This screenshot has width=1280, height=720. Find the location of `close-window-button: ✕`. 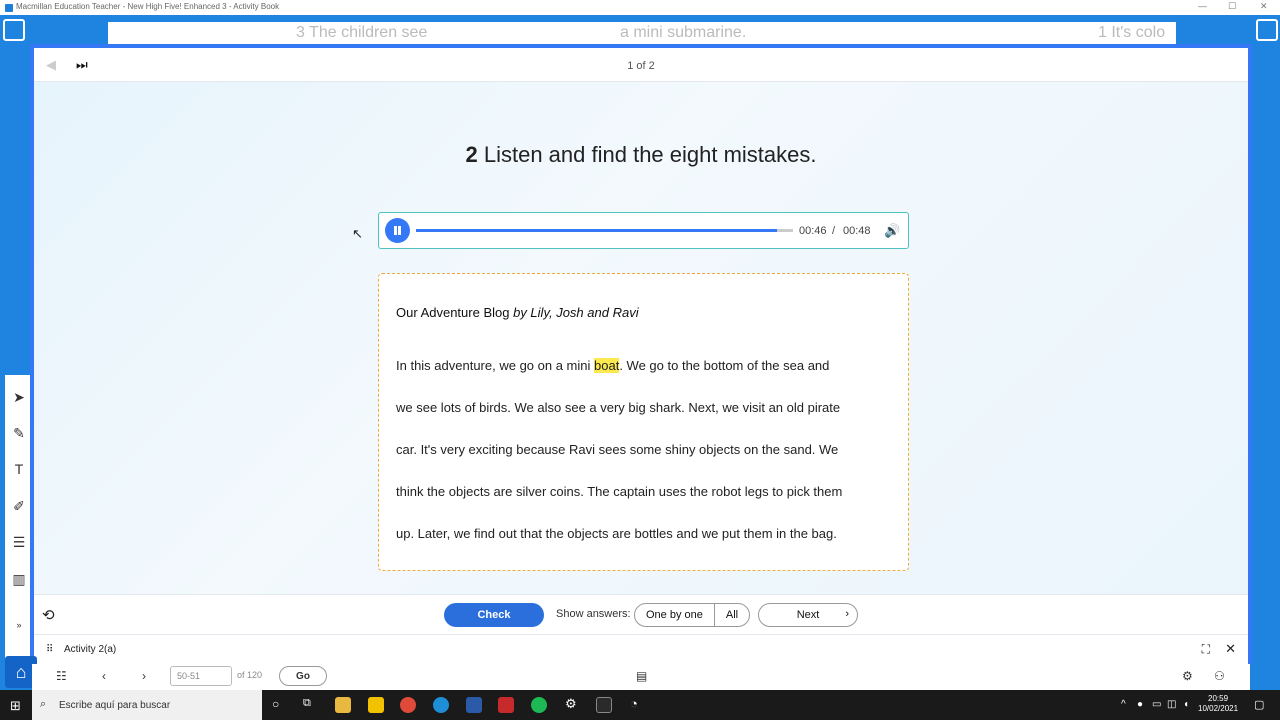

close-window-button: ✕ is located at coordinates (1264, 6).